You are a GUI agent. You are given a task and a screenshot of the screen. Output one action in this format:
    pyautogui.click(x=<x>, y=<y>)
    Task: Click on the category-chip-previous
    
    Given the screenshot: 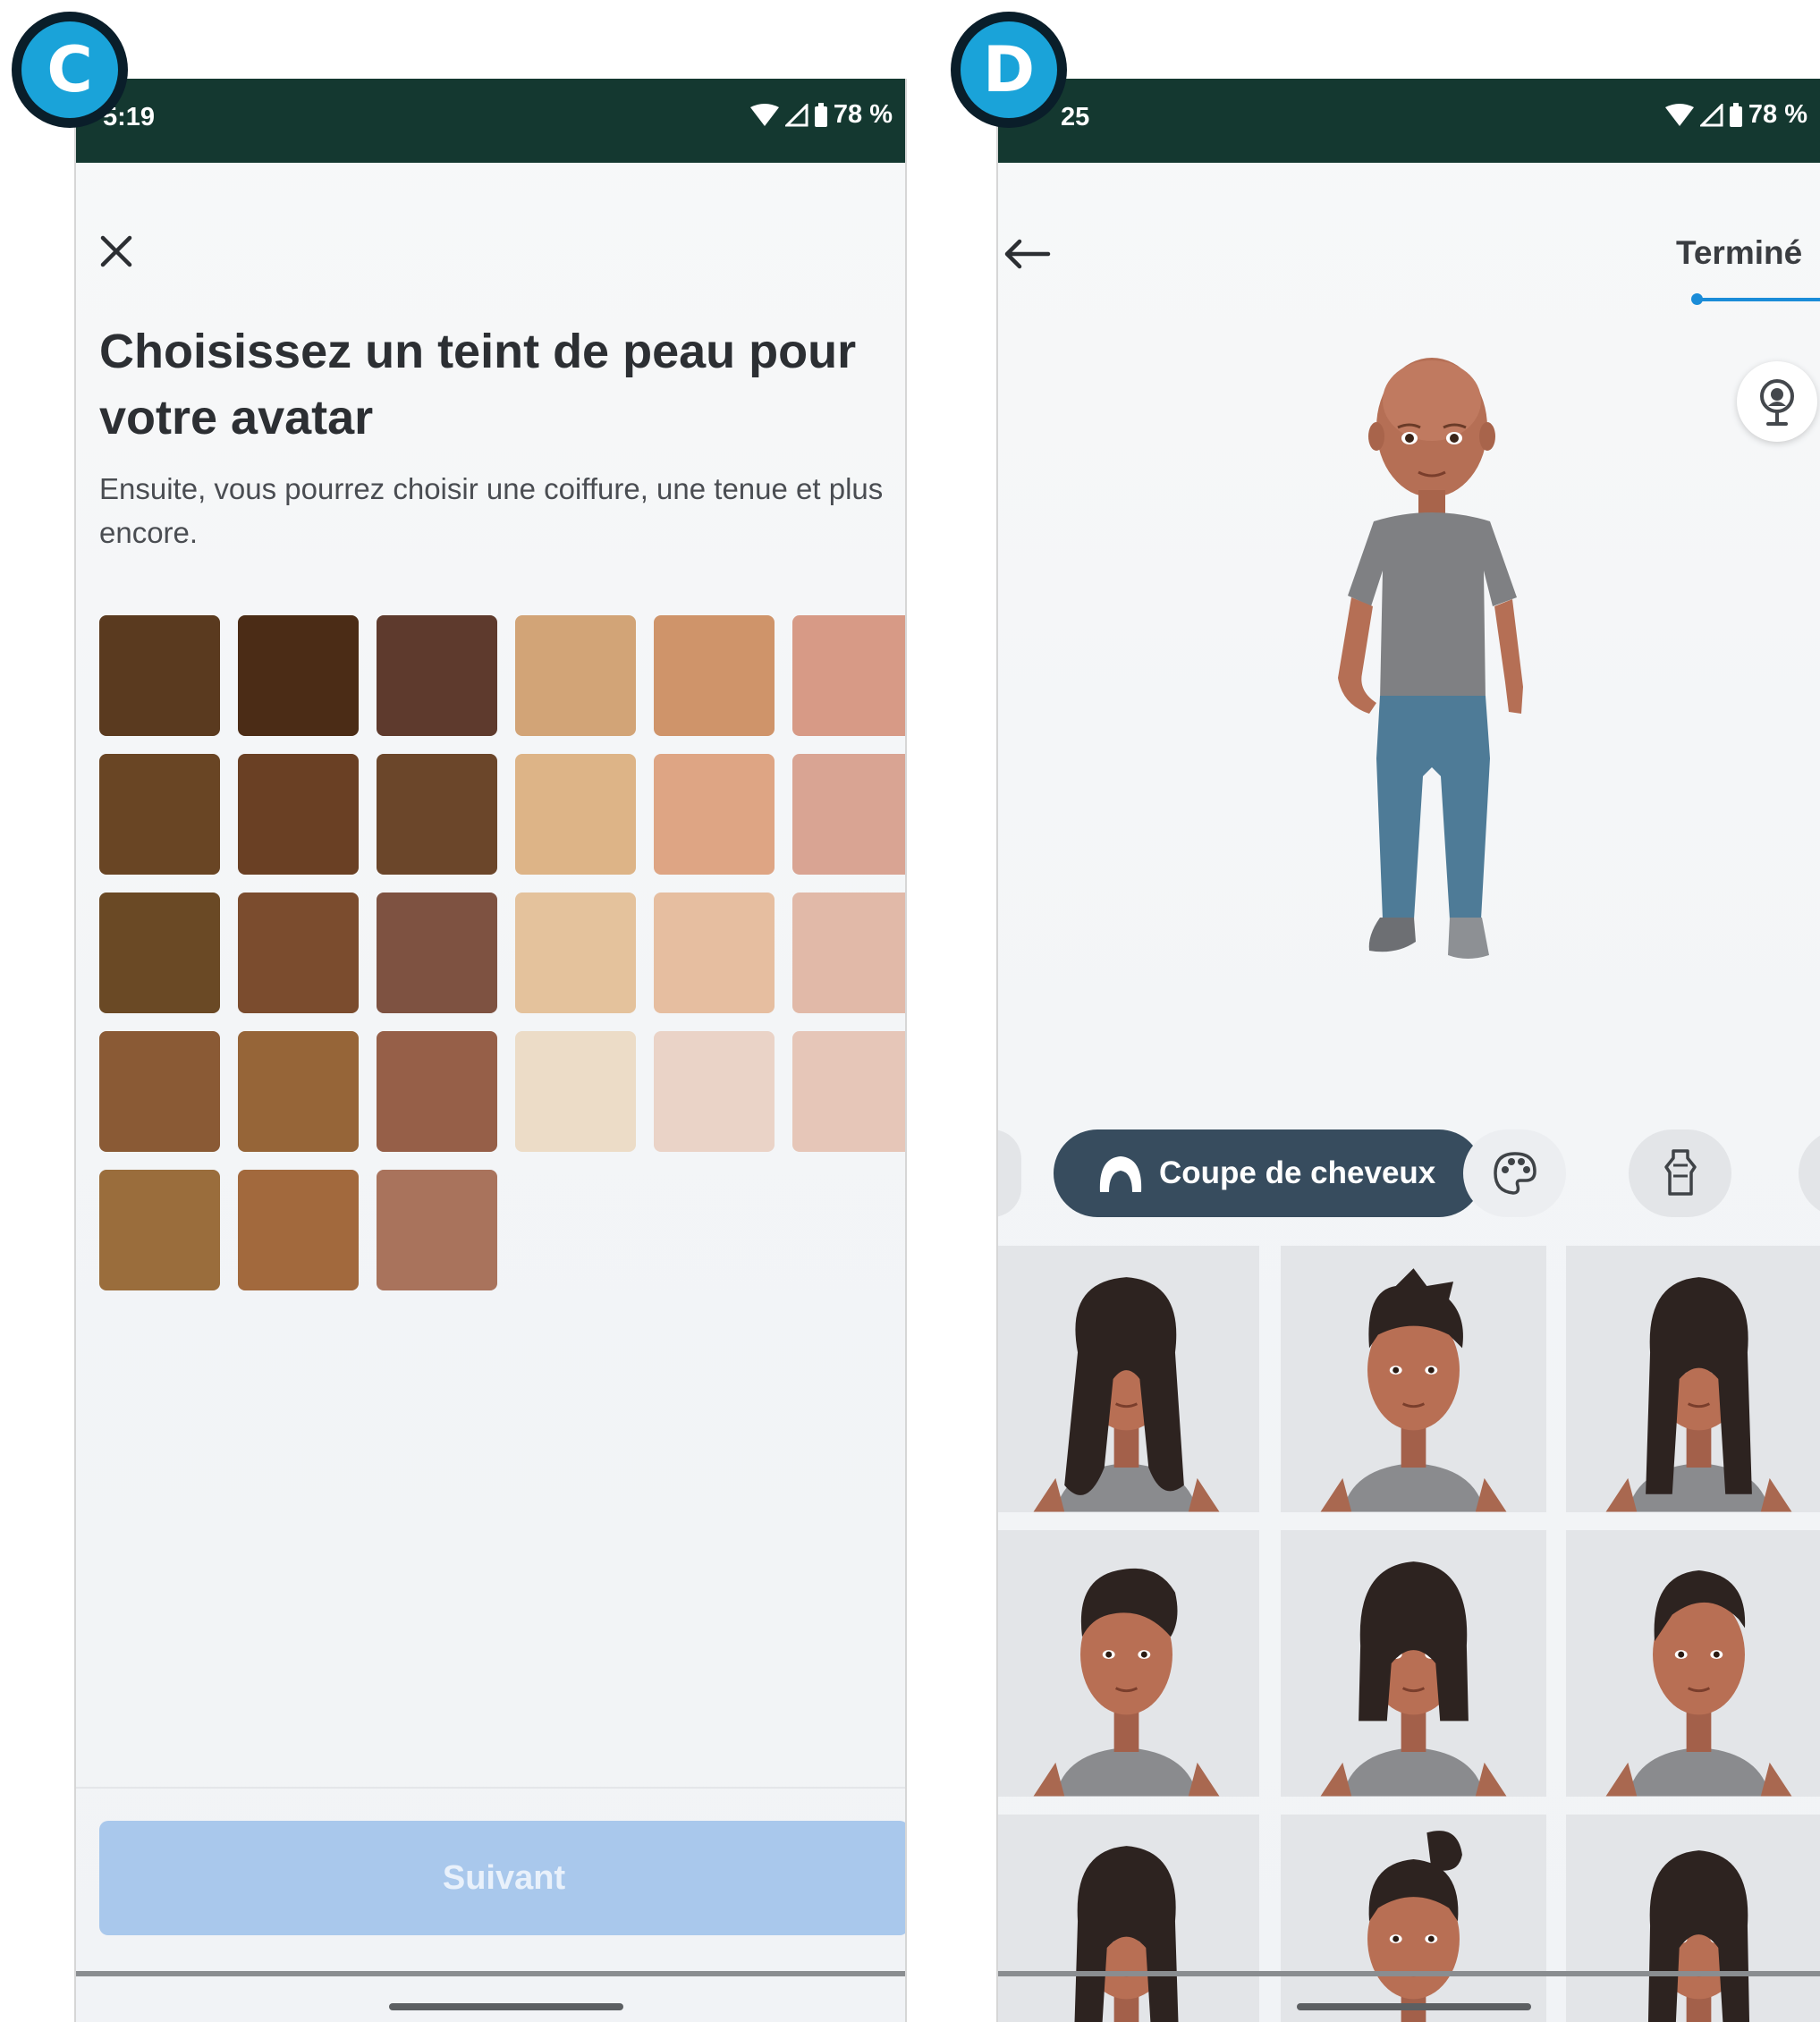 What is the action you would take?
    pyautogui.click(x=1009, y=1173)
    